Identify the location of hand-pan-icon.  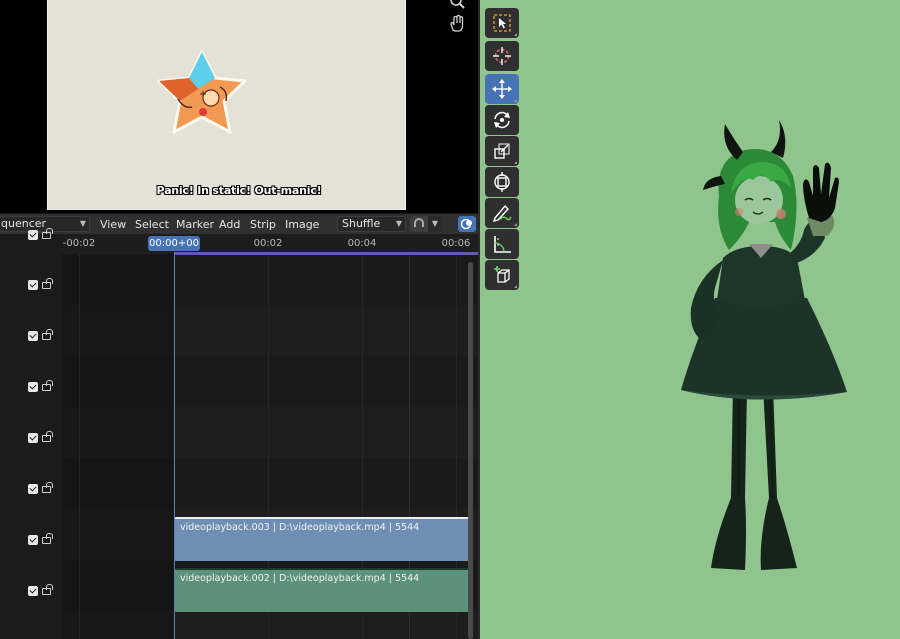
(457, 23).